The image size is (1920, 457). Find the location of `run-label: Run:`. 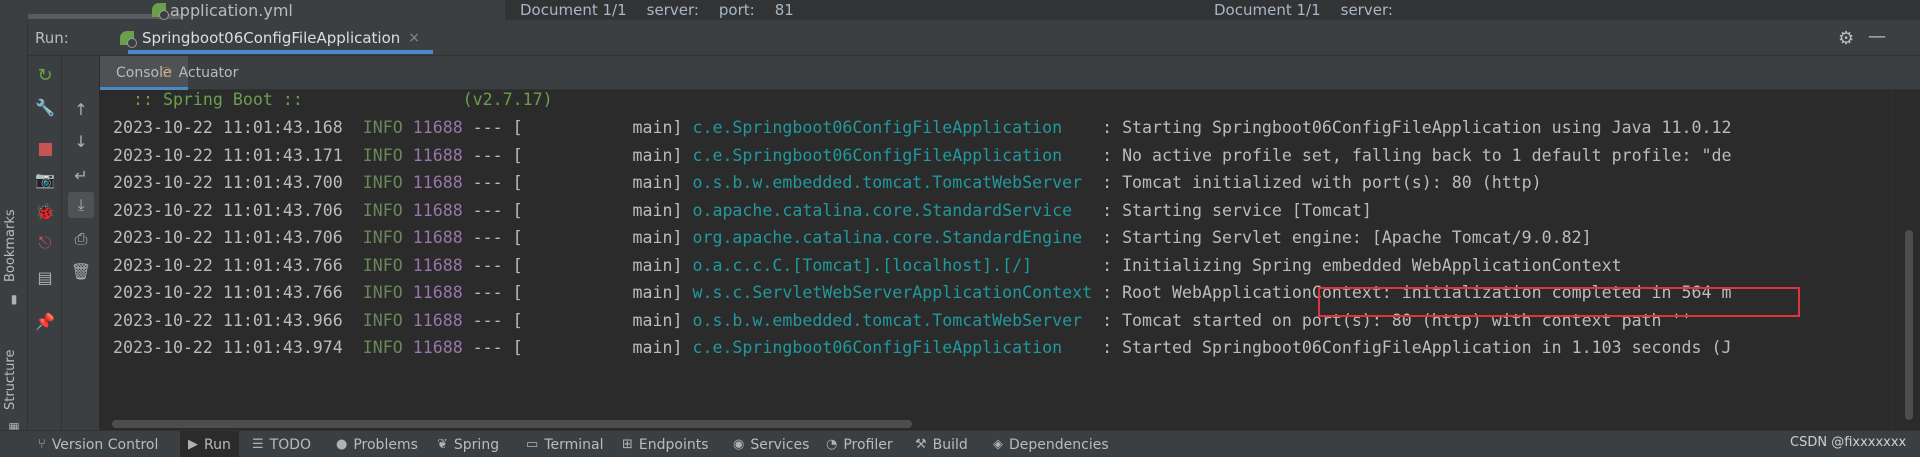

run-label: Run: is located at coordinates (52, 38).